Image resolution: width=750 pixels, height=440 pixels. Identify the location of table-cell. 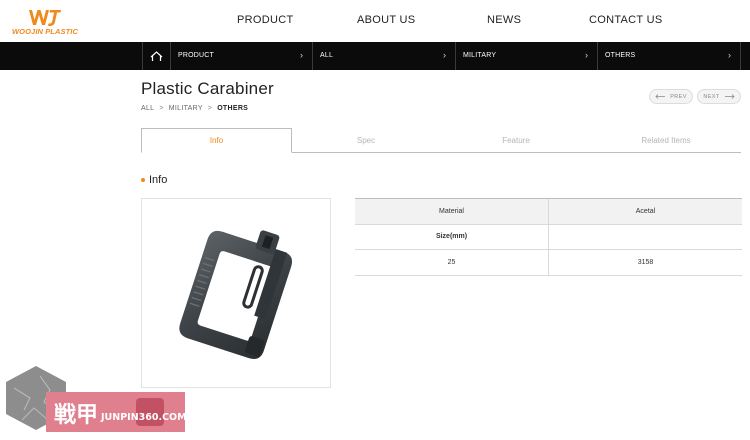
(645, 236).